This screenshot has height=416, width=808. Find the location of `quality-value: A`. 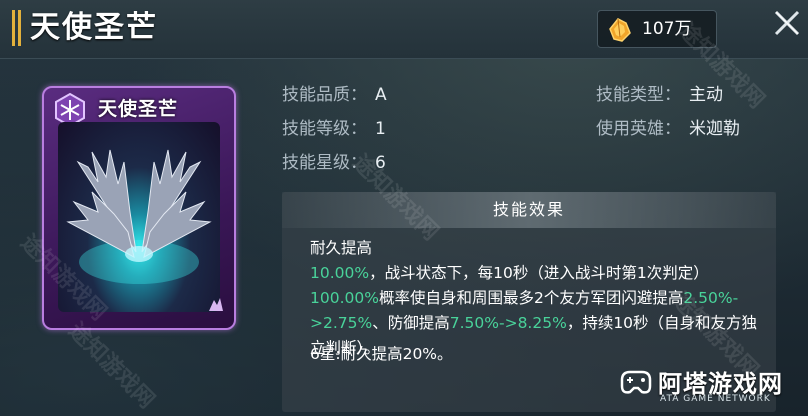

quality-value: A is located at coordinates (381, 95).